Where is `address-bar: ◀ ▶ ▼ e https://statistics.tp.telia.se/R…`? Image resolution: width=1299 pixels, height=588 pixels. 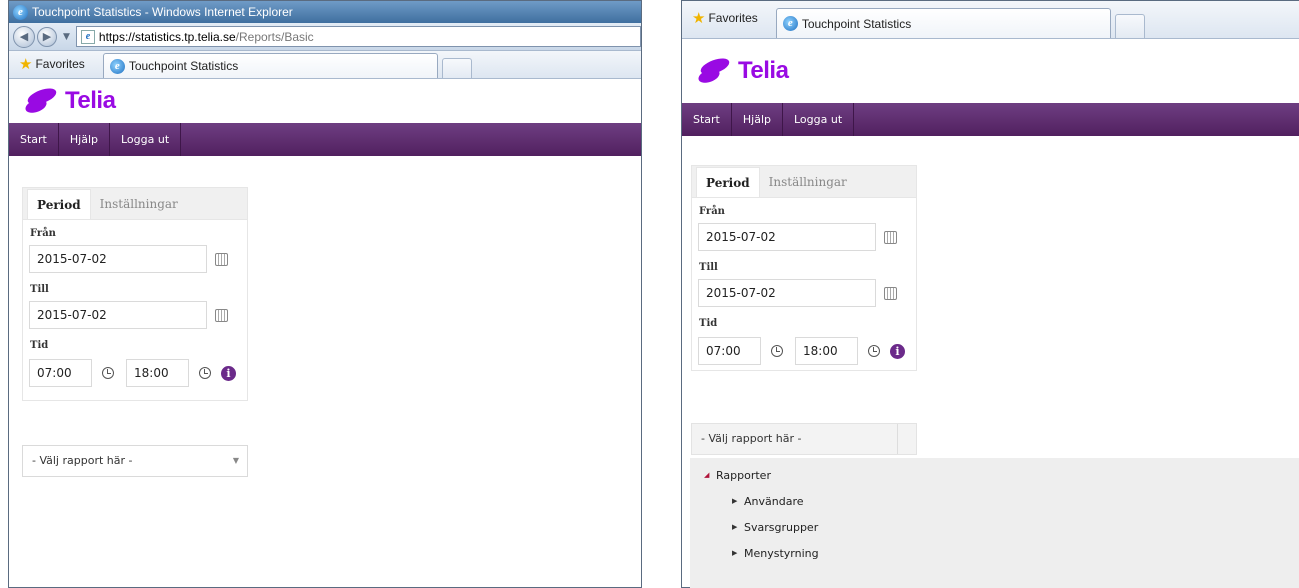 address-bar: ◀ ▶ ▼ e https://statistics.tp.telia.se/R… is located at coordinates (325, 37).